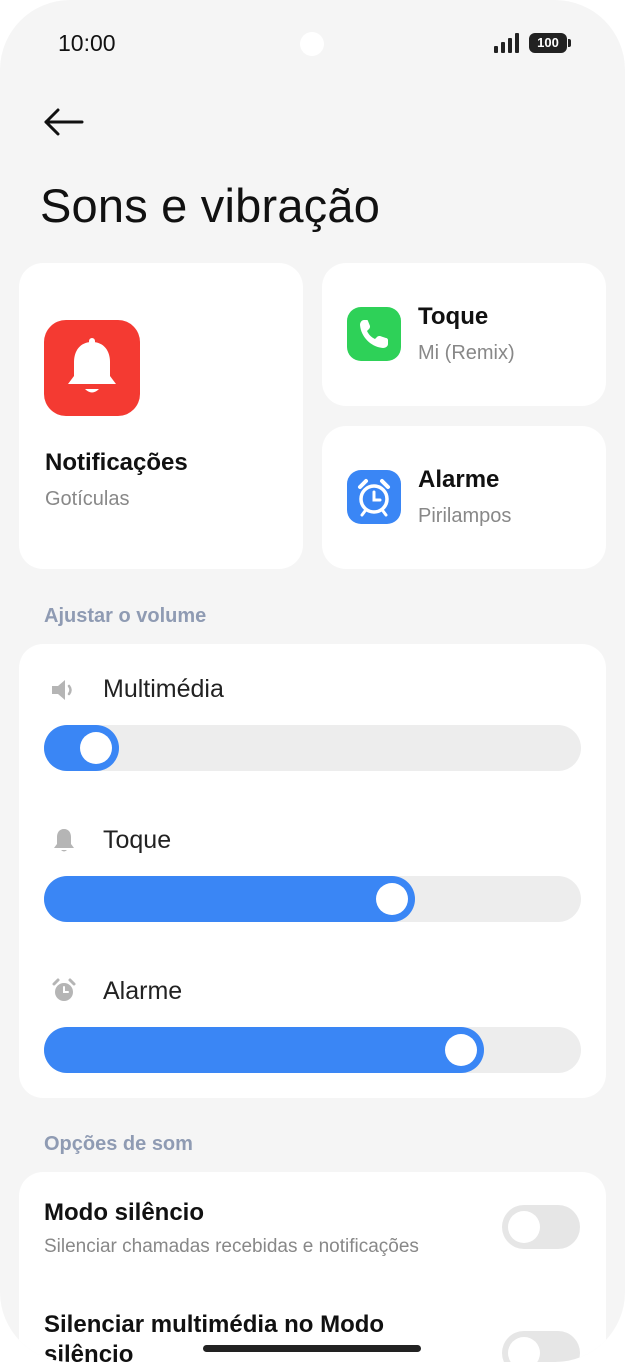  Describe the element at coordinates (466, 353) in the screenshot. I see `ringtone-subtitle: Mi (Remix)` at that location.